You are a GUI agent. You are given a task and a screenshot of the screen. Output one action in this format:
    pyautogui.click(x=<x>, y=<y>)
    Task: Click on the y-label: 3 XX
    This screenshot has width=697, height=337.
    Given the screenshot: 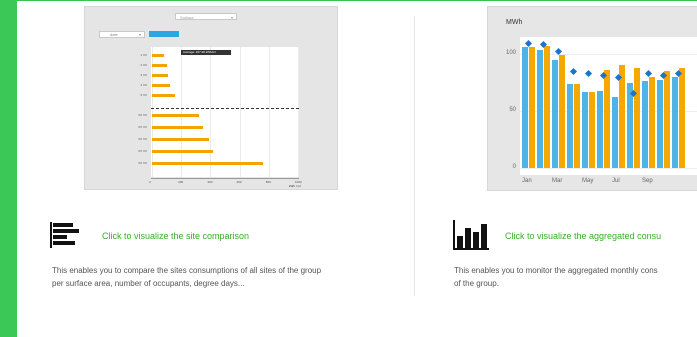 What is the action you would take?
    pyautogui.click(x=143, y=75)
    